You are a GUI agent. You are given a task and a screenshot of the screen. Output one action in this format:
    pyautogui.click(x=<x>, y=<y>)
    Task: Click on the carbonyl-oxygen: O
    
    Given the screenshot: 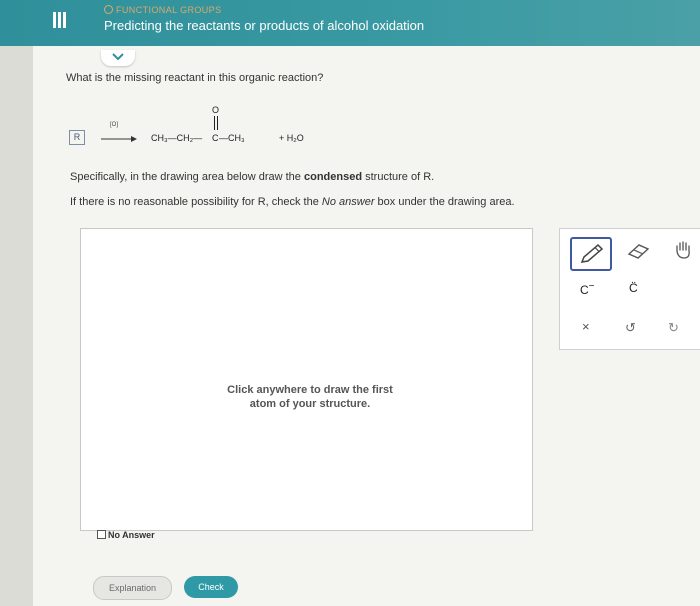 What is the action you would take?
    pyautogui.click(x=216, y=110)
    